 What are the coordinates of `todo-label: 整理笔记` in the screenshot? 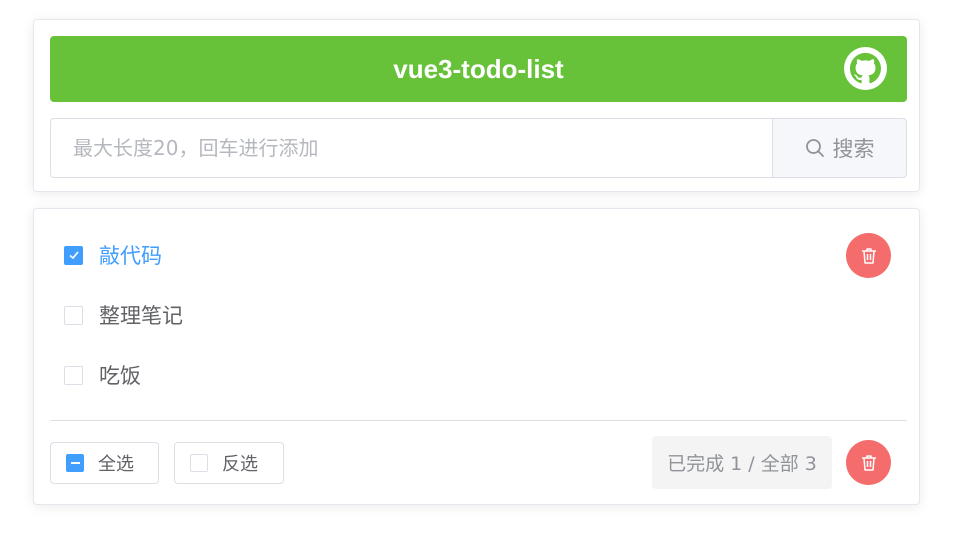 It's located at (141, 315).